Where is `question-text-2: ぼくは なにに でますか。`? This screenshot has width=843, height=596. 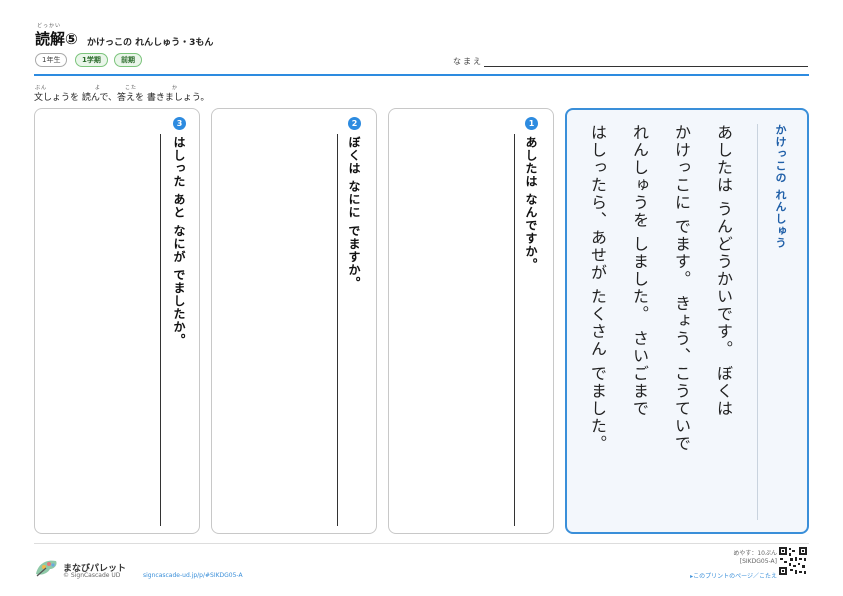
question-text-2: ぼくは なにに でますか。 is located at coordinates (354, 213).